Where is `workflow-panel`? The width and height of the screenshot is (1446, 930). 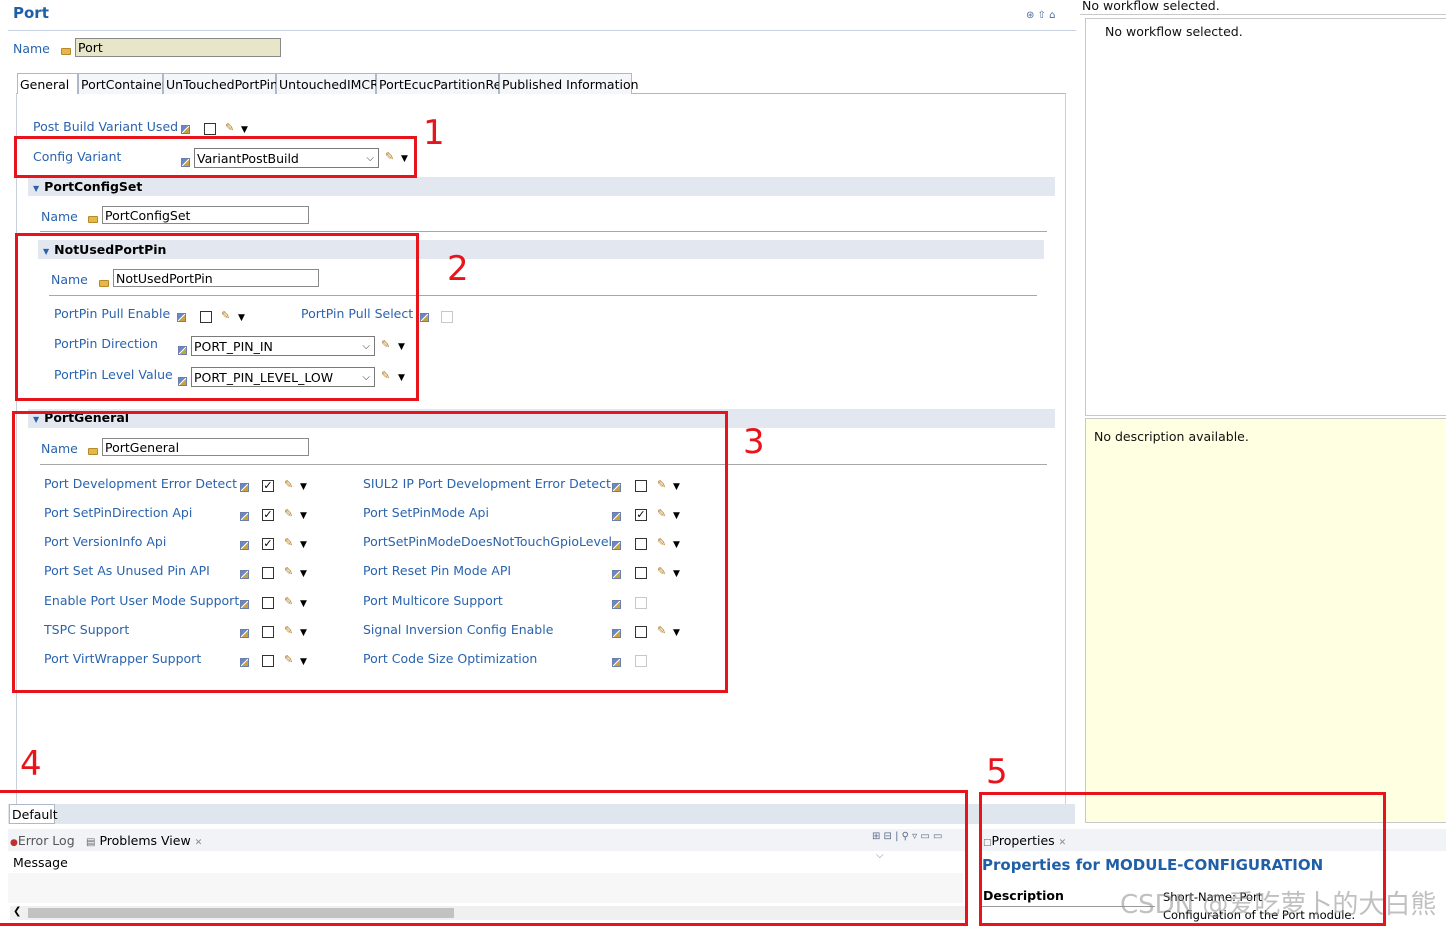 workflow-panel is located at coordinates (1265, 217).